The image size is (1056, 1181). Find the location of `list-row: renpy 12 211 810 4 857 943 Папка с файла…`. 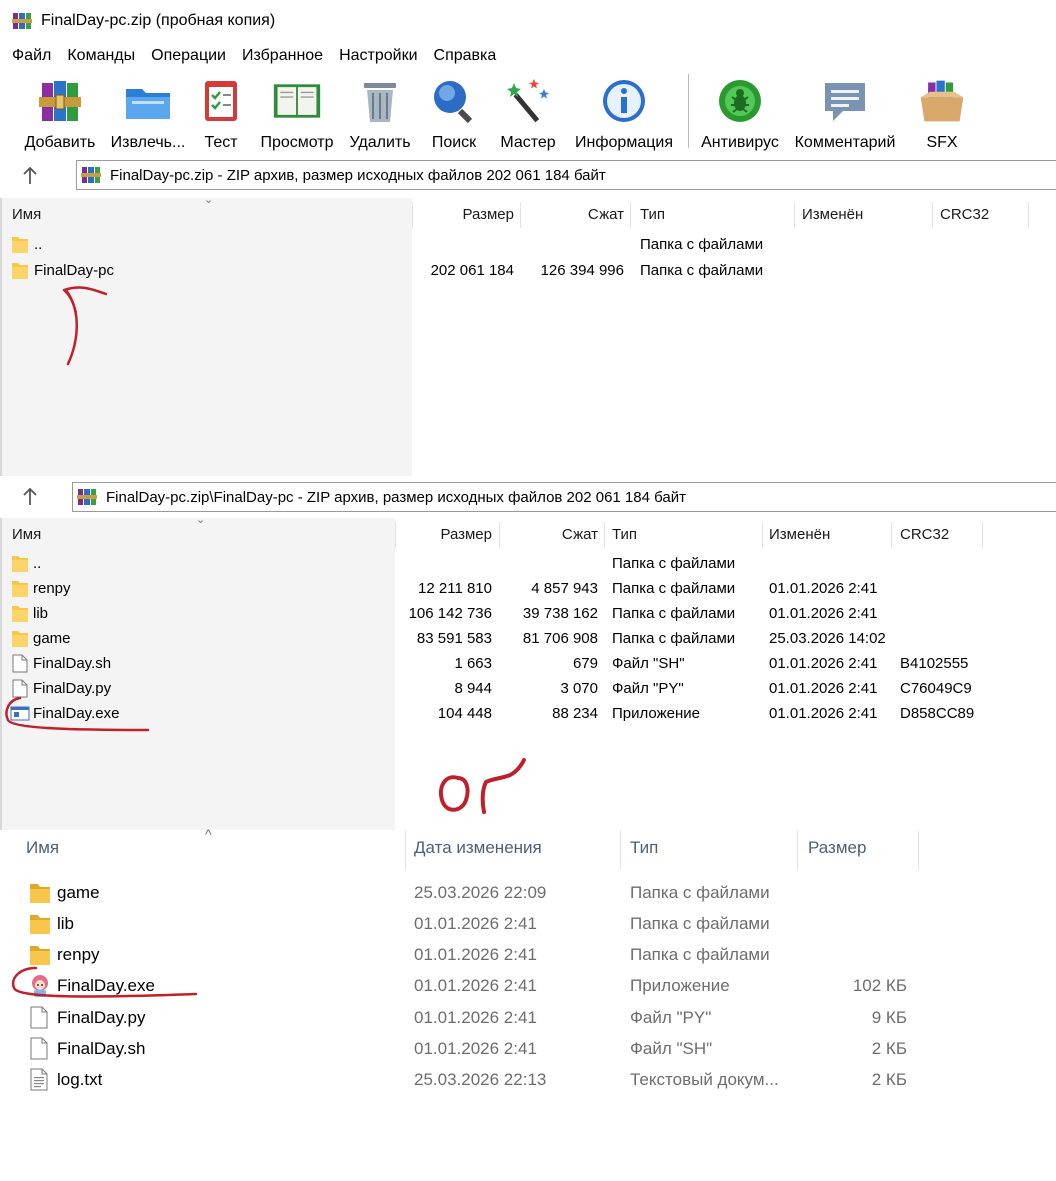

list-row: renpy 12 211 810 4 857 943 Папка с файла… is located at coordinates (529, 588).